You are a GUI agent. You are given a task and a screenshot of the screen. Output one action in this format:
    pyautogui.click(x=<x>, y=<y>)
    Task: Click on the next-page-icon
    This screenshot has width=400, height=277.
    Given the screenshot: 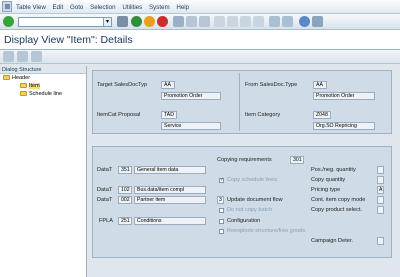 What is the action you would take?
    pyautogui.click(x=245, y=21)
    